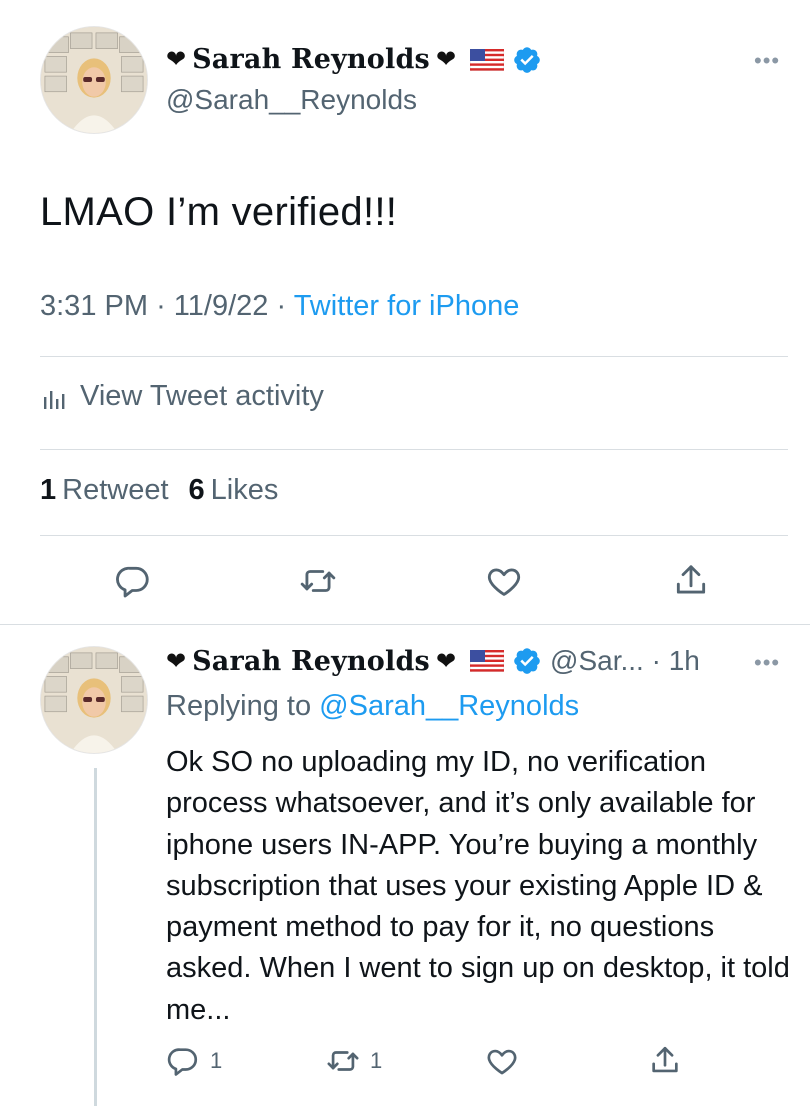 The image size is (810, 1106). Describe the element at coordinates (767, 663) in the screenshot. I see `reply-more-options-icon: •••` at that location.